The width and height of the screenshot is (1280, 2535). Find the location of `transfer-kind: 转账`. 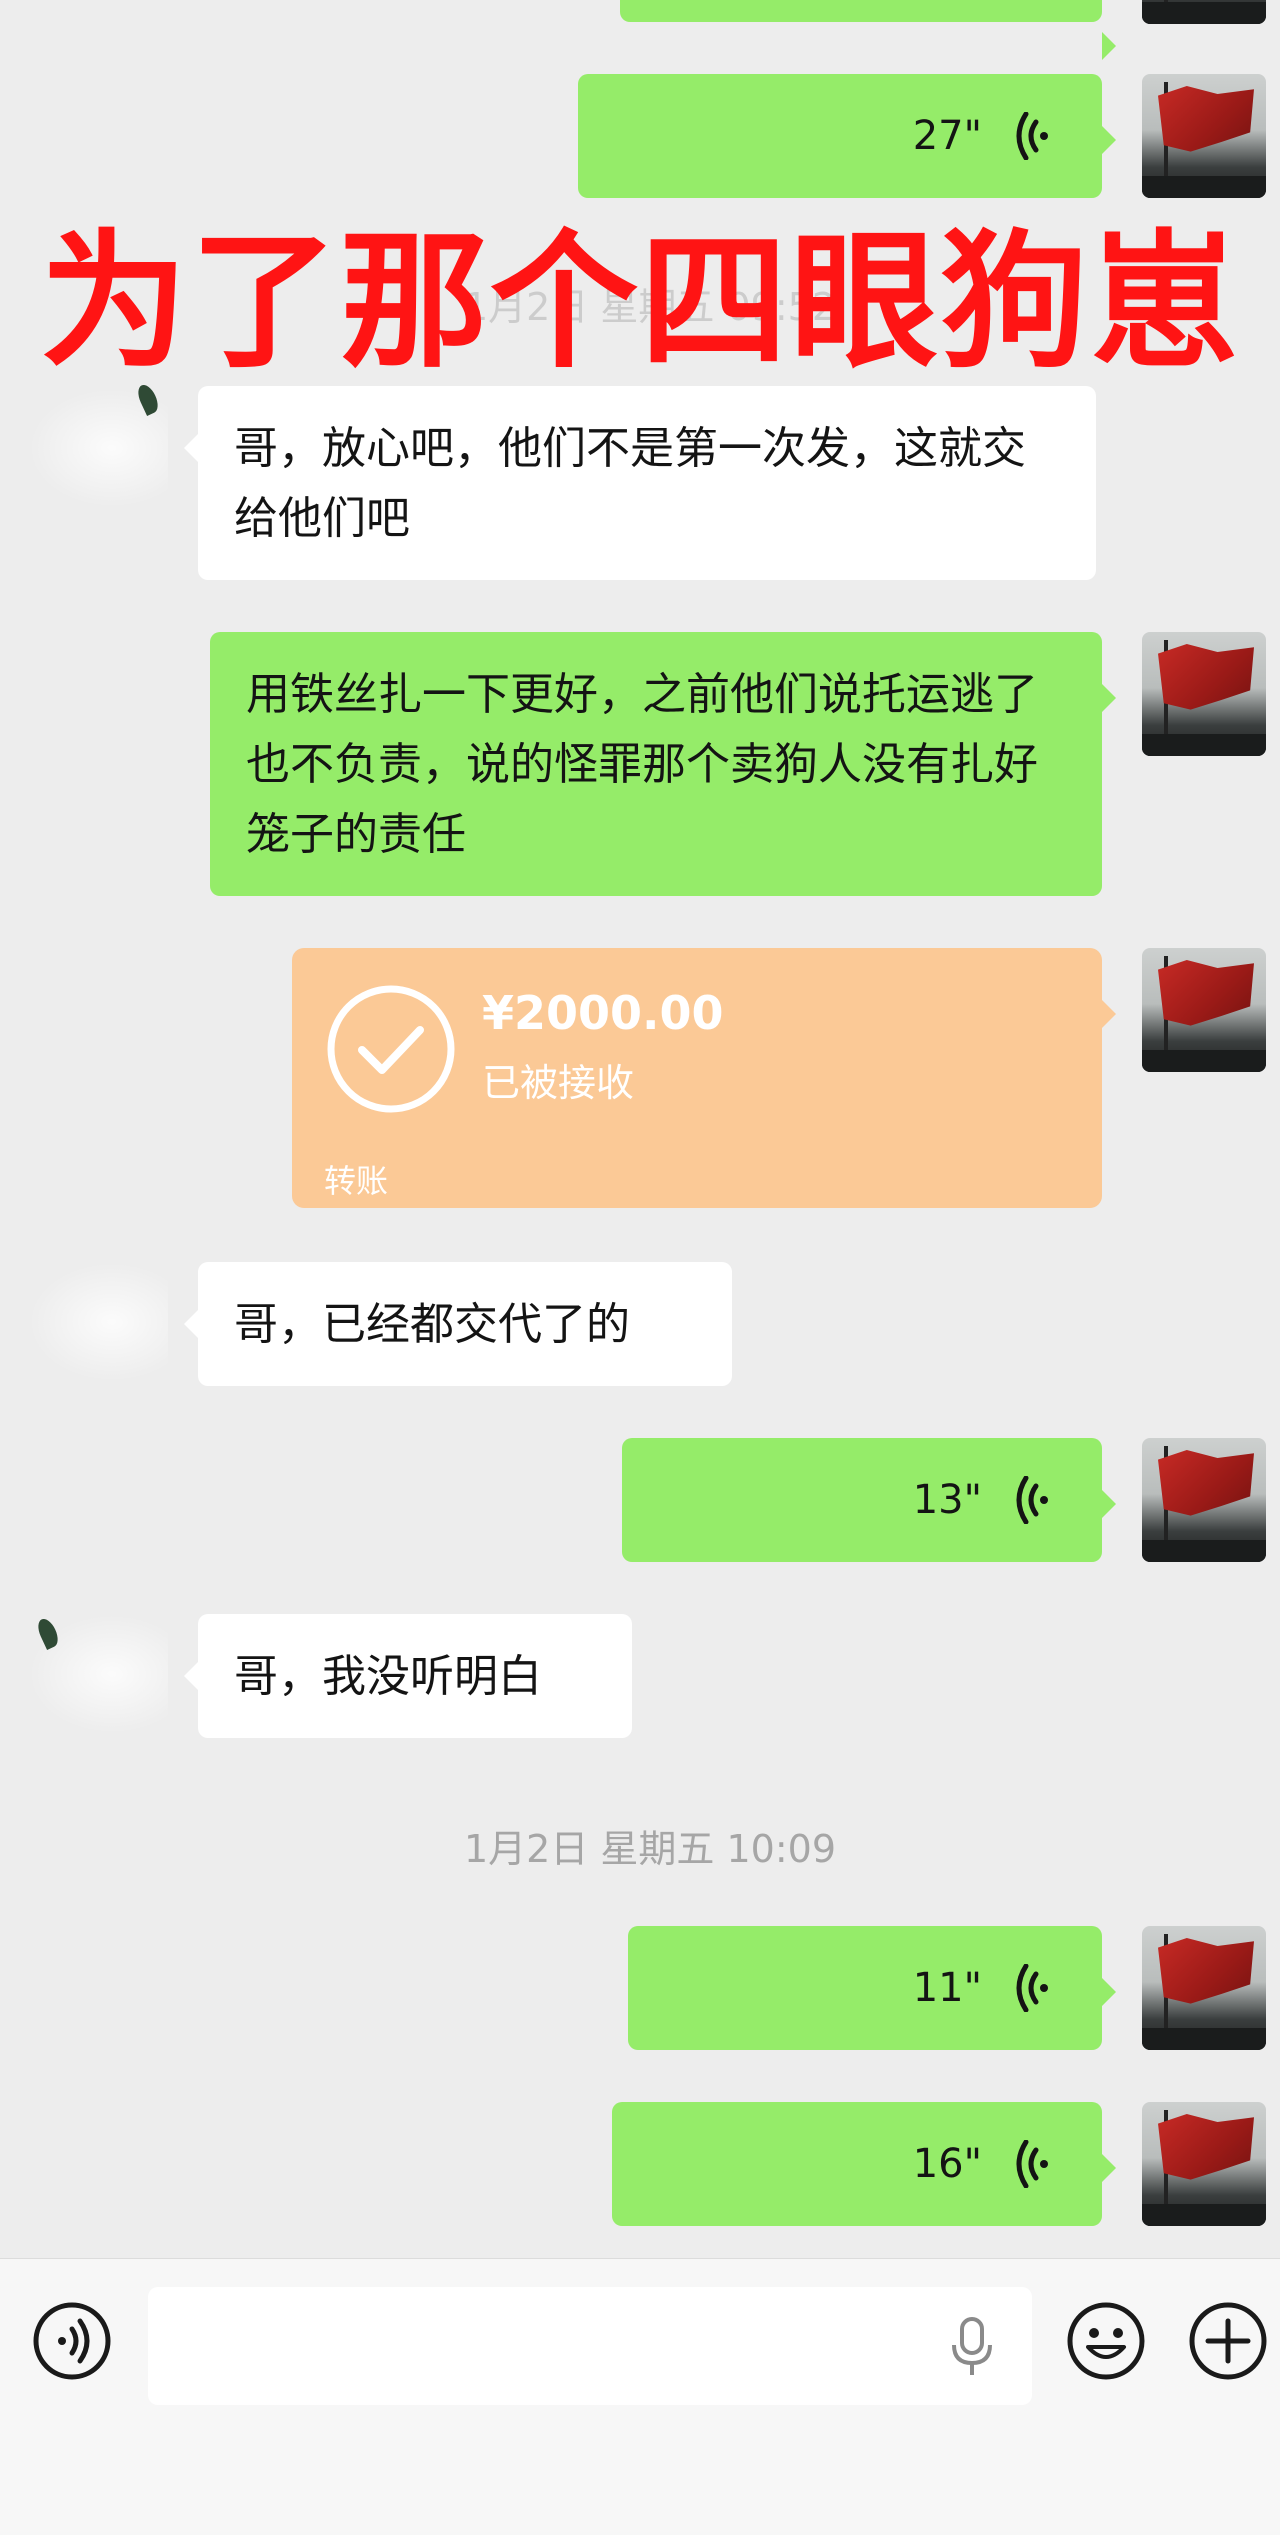

transfer-kind: 转账 is located at coordinates (356, 1181).